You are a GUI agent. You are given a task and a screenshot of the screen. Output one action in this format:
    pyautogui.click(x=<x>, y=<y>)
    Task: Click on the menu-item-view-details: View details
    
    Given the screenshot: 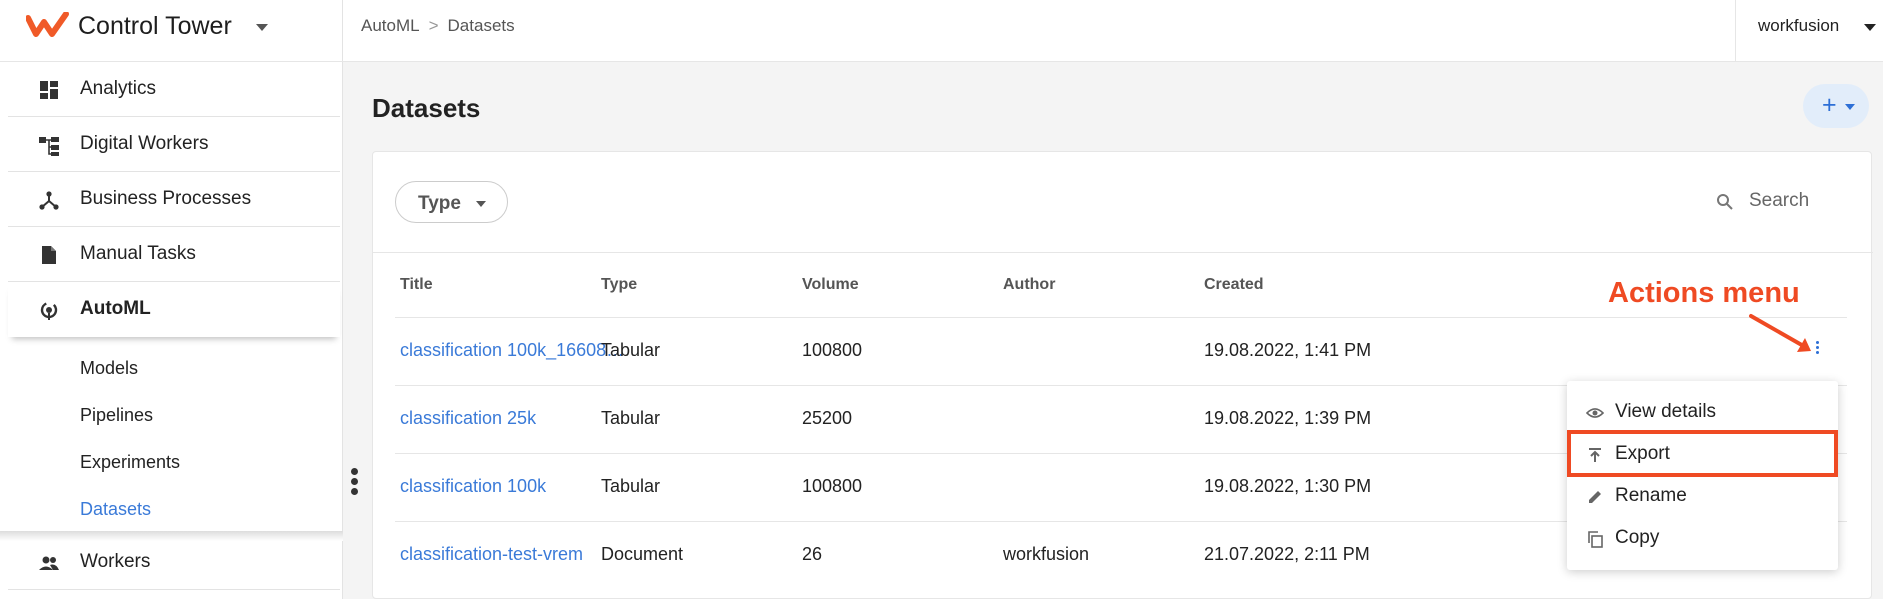 What is the action you would take?
    pyautogui.click(x=1702, y=412)
    